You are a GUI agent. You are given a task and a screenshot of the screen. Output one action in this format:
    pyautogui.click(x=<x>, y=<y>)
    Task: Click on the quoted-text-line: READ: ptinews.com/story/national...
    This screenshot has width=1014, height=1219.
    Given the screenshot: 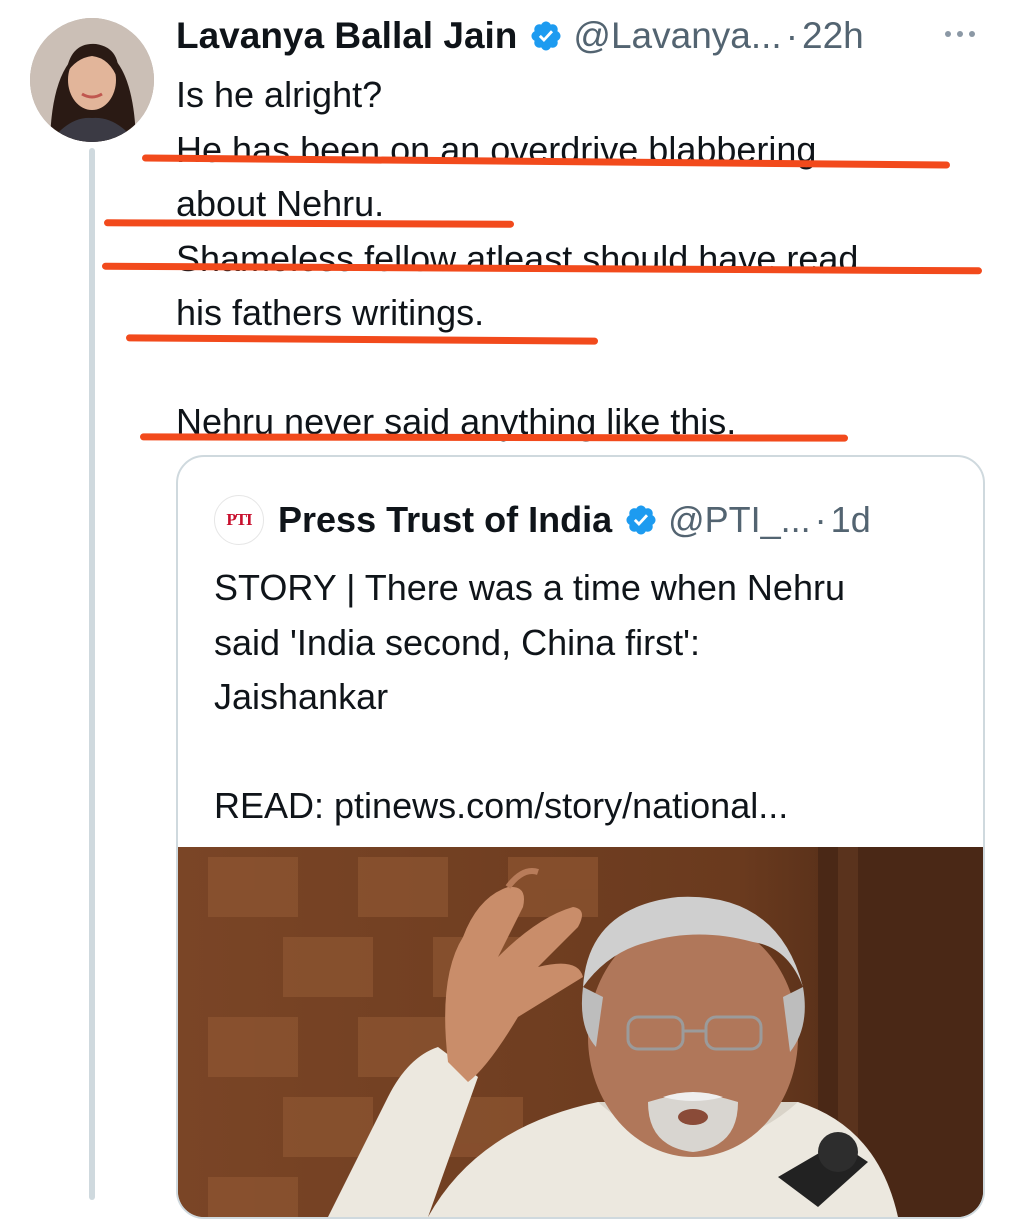 What is the action you would take?
    pyautogui.click(x=529, y=806)
    